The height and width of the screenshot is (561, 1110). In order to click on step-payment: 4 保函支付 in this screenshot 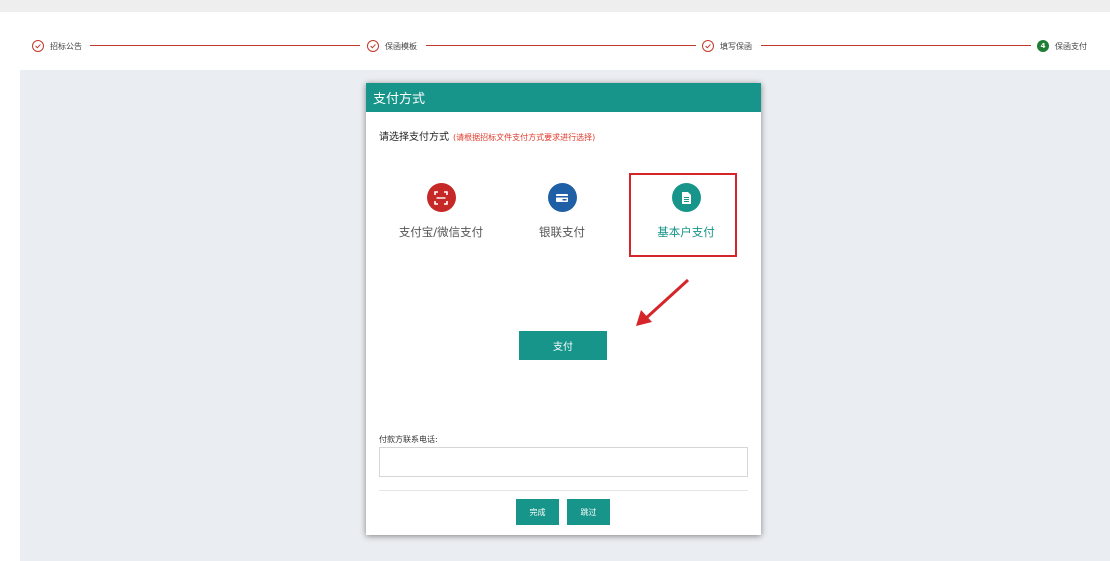, I will do `click(1062, 46)`.